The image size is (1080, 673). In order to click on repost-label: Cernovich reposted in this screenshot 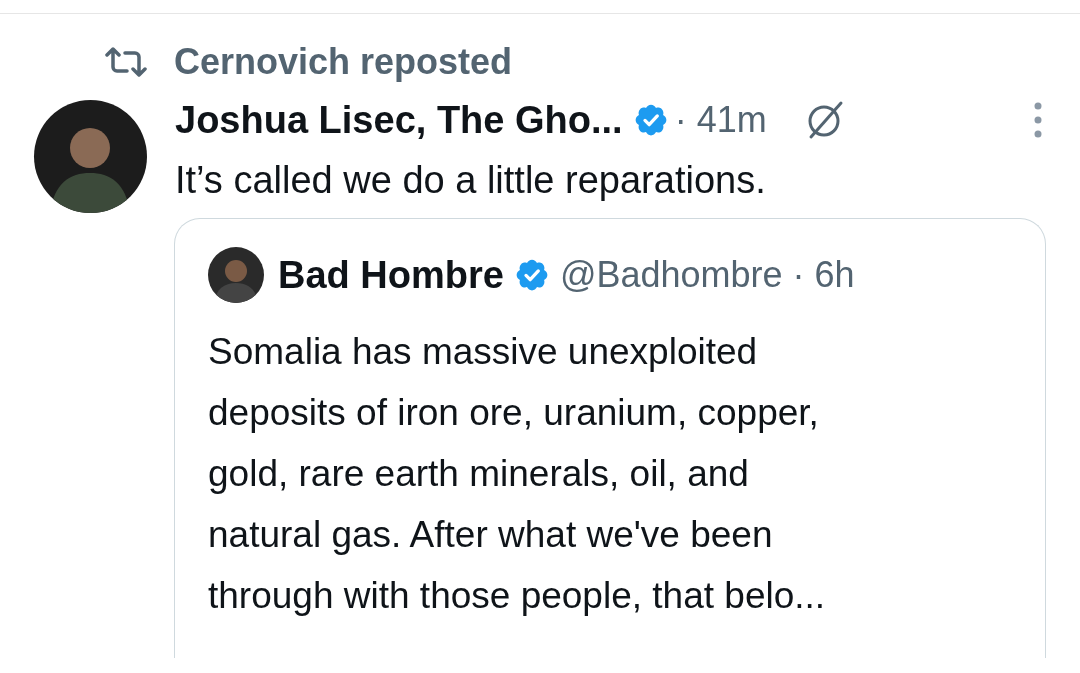, I will do `click(343, 62)`.